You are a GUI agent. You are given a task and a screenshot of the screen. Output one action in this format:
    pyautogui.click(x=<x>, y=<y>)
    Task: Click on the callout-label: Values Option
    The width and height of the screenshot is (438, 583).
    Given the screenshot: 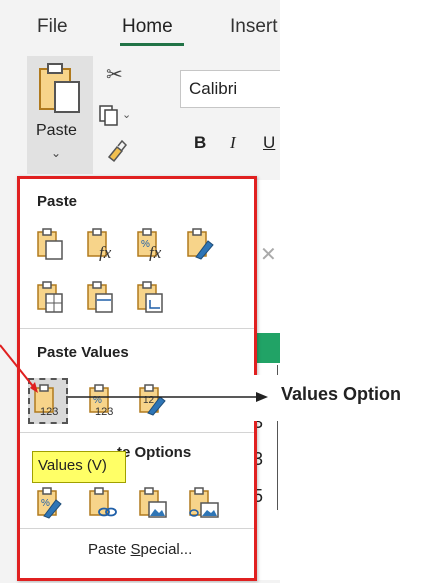 What is the action you would take?
    pyautogui.click(x=341, y=394)
    